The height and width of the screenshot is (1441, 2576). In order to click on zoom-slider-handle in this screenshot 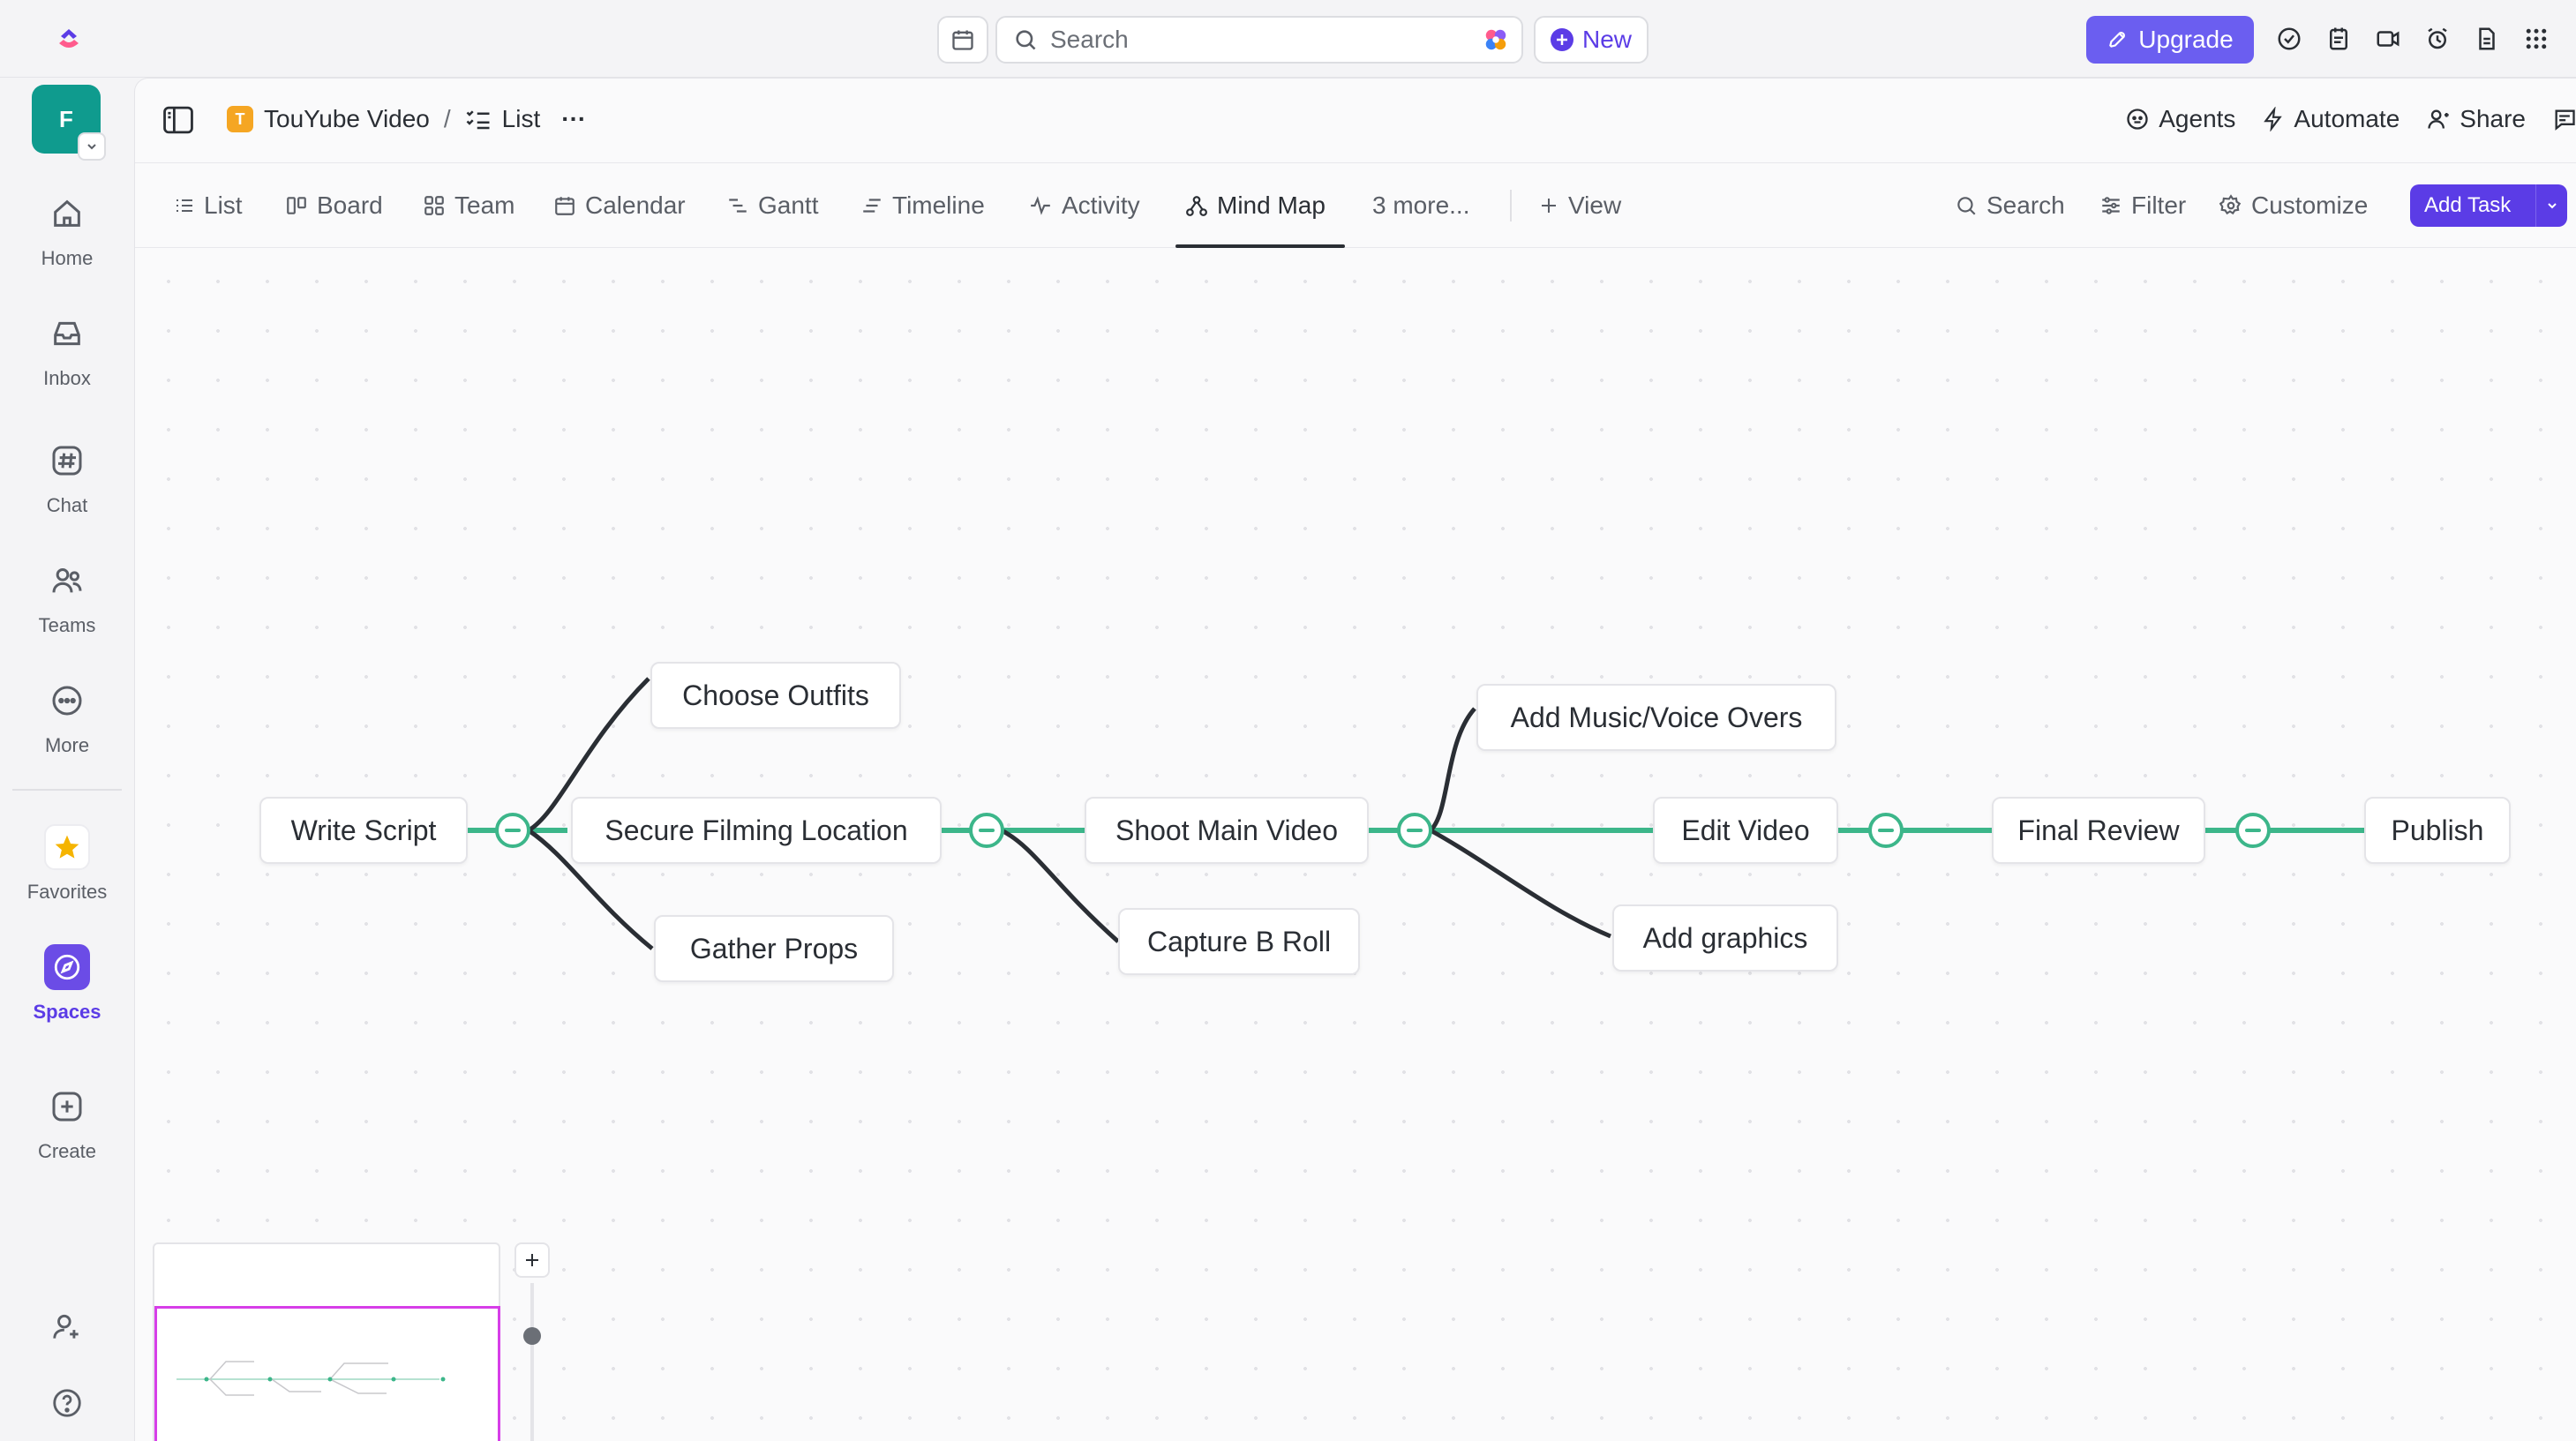, I will do `click(532, 1336)`.